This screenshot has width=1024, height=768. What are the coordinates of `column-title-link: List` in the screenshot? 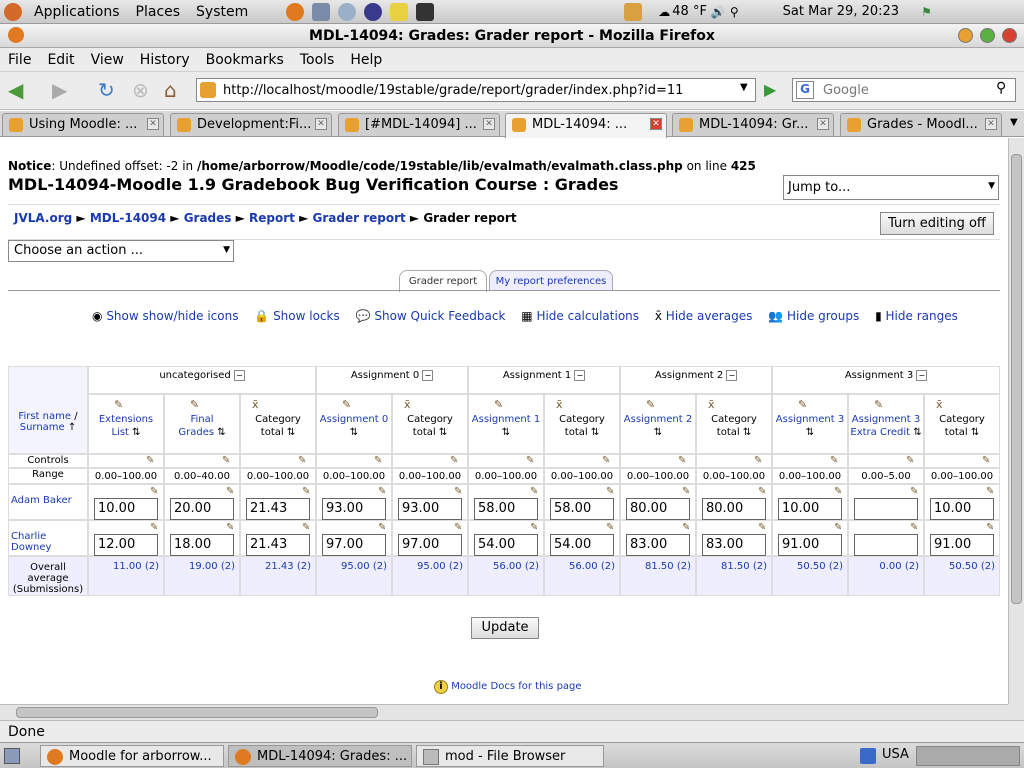 It's located at (119, 432).